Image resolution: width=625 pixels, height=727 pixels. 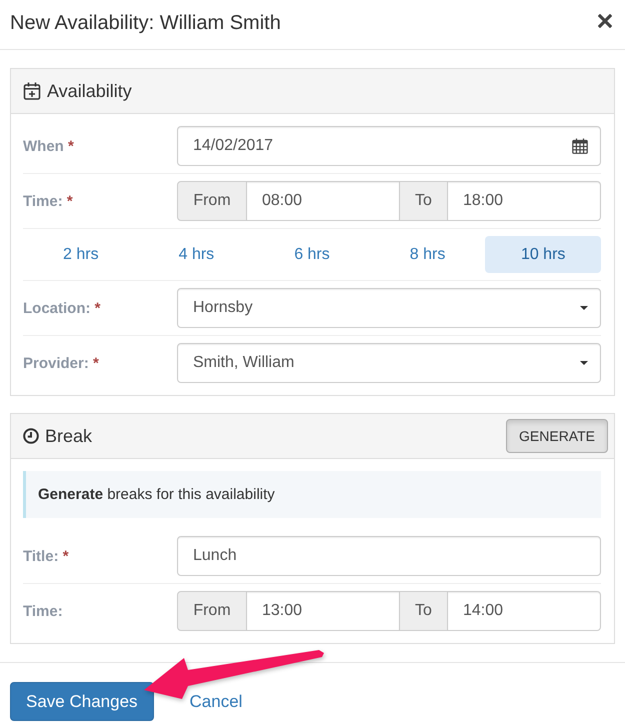 I want to click on duration-option: 6 hrs, so click(x=312, y=254).